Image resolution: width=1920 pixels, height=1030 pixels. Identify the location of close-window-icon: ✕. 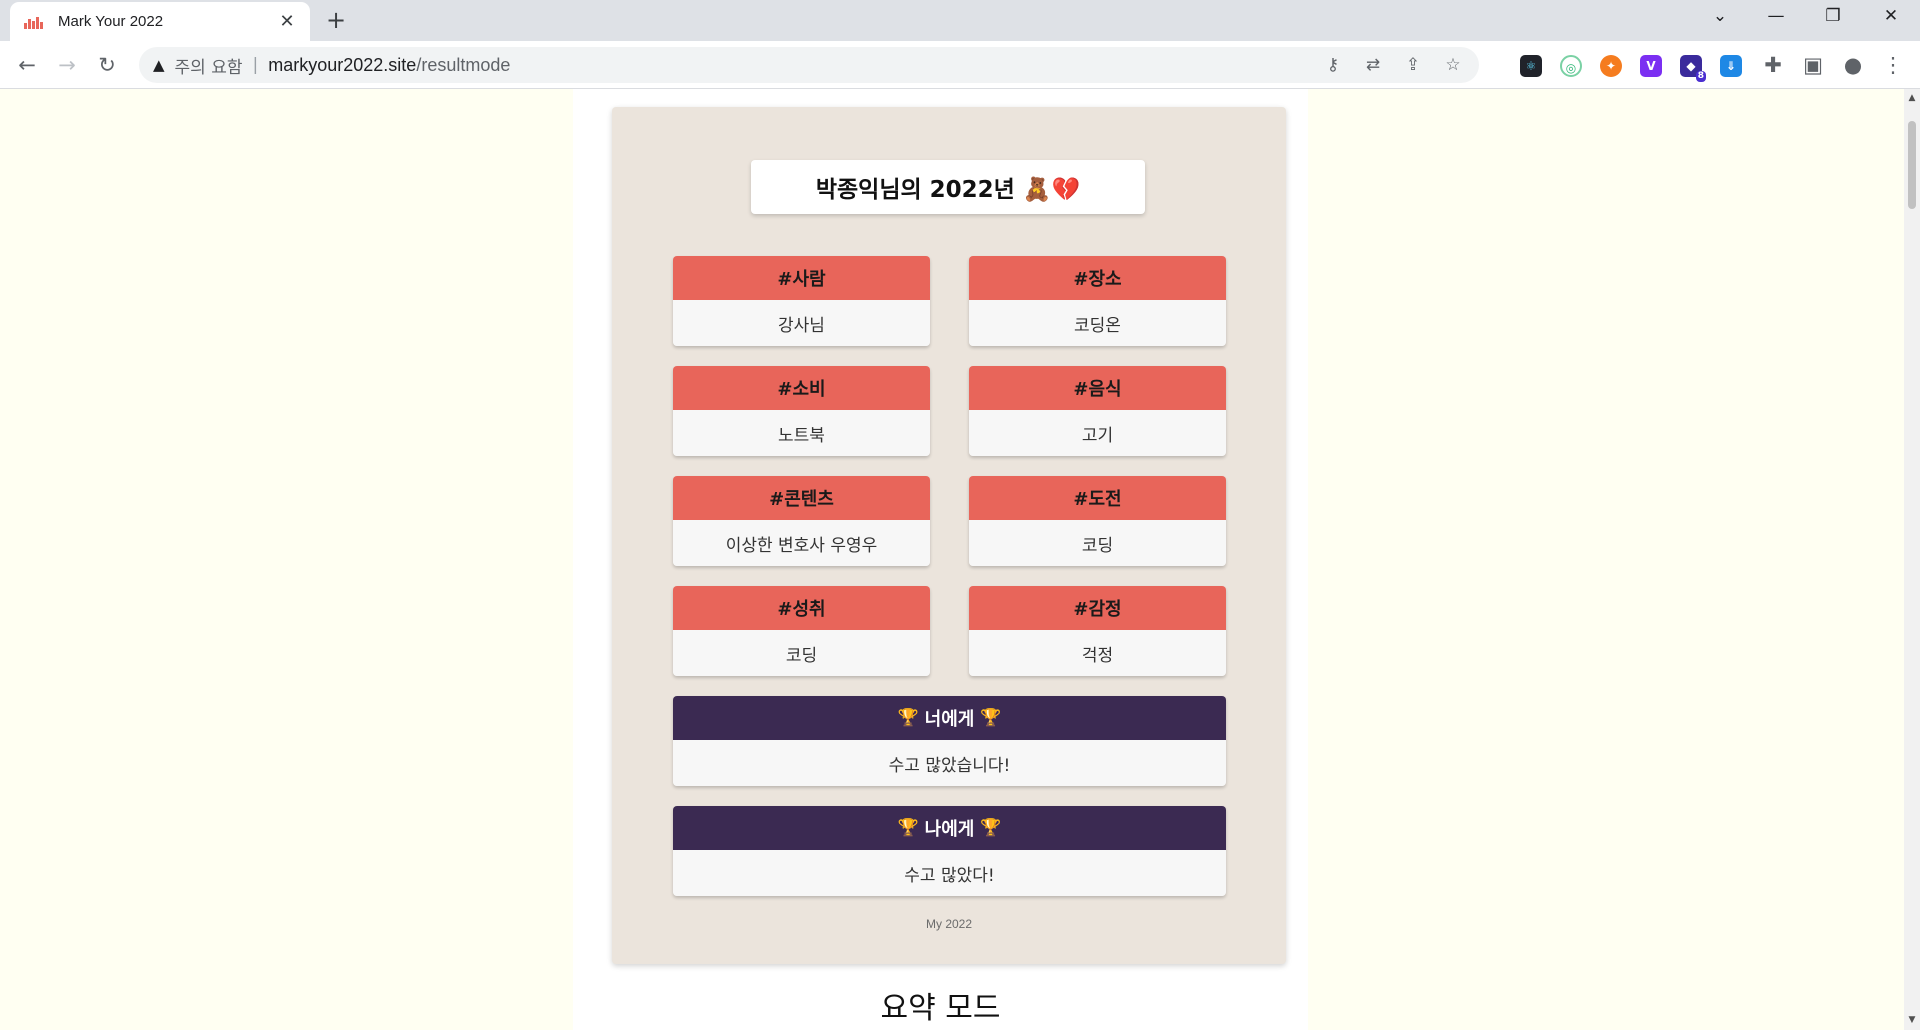
(1891, 16).